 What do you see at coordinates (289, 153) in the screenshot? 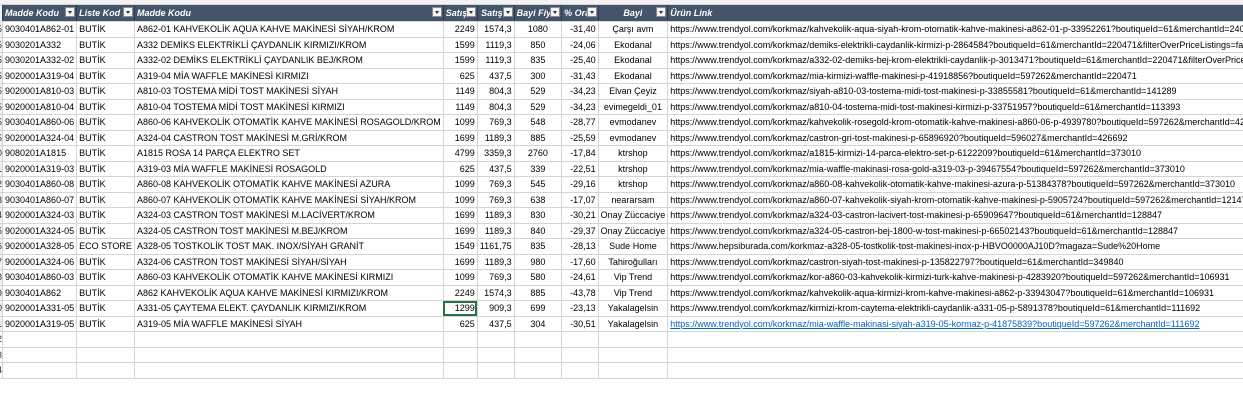
I see `madde-aciklama-cell: A1815 ROSA 14 PARÇA ELEKTRO SET` at bounding box center [289, 153].